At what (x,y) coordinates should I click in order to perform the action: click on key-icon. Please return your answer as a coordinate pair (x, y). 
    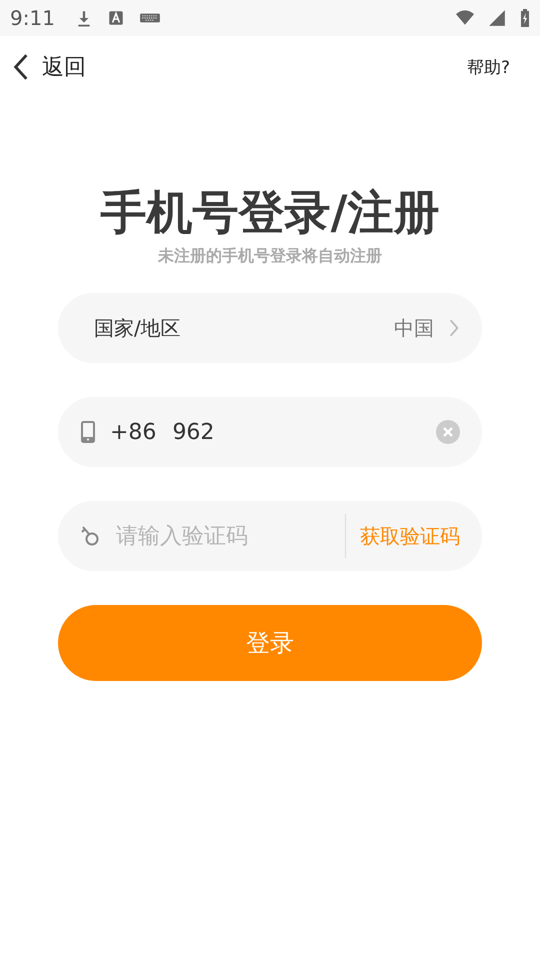
    Looking at the image, I should click on (90, 536).